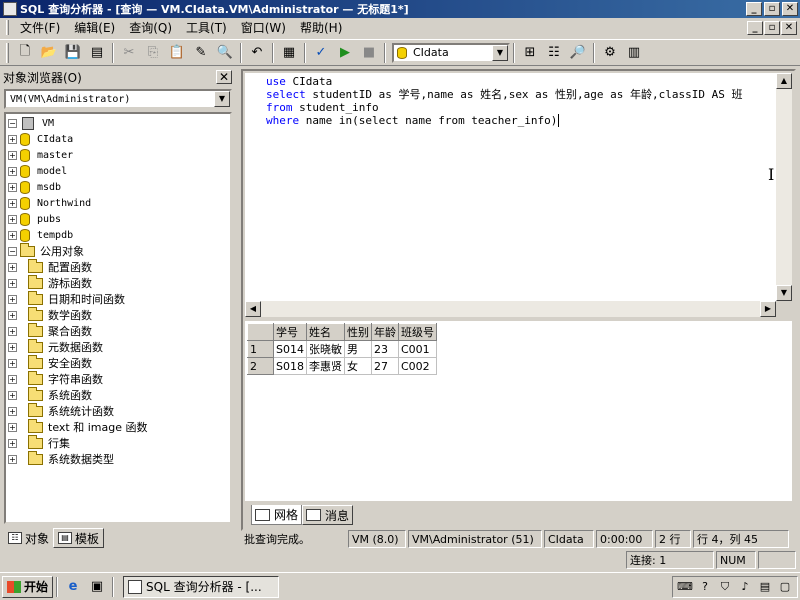 The height and width of the screenshot is (600, 800). What do you see at coordinates (369, 53) in the screenshot?
I see `stop-icon: ■` at bounding box center [369, 53].